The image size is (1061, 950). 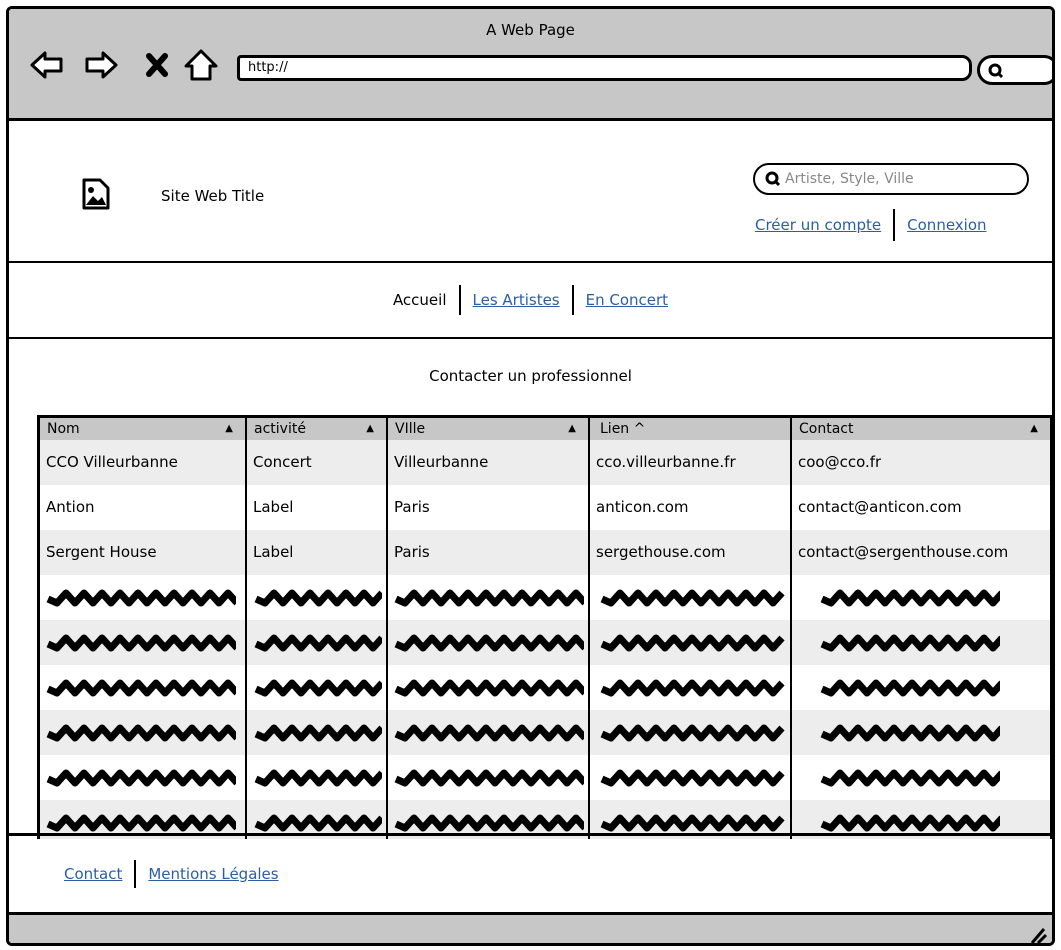 I want to click on login-link: Connexion, so click(x=946, y=225).